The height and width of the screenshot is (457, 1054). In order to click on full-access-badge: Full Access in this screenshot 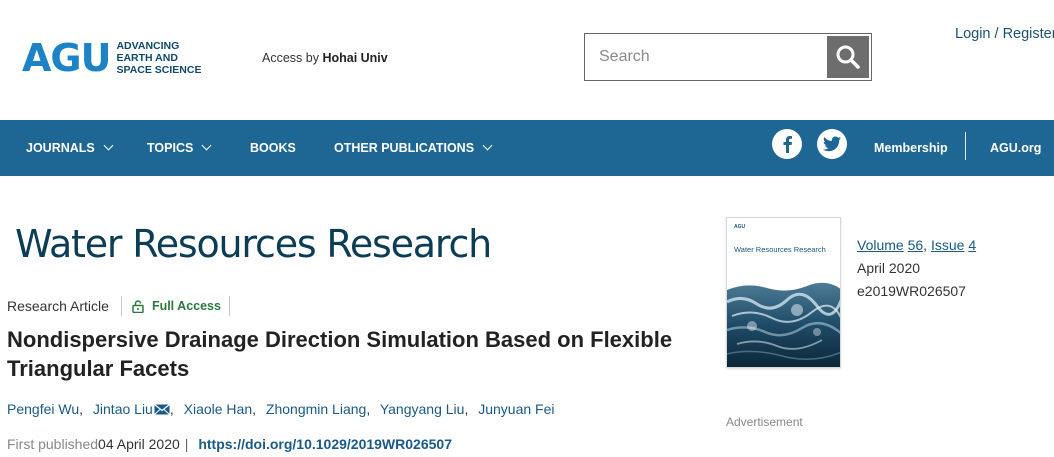, I will do `click(176, 306)`.